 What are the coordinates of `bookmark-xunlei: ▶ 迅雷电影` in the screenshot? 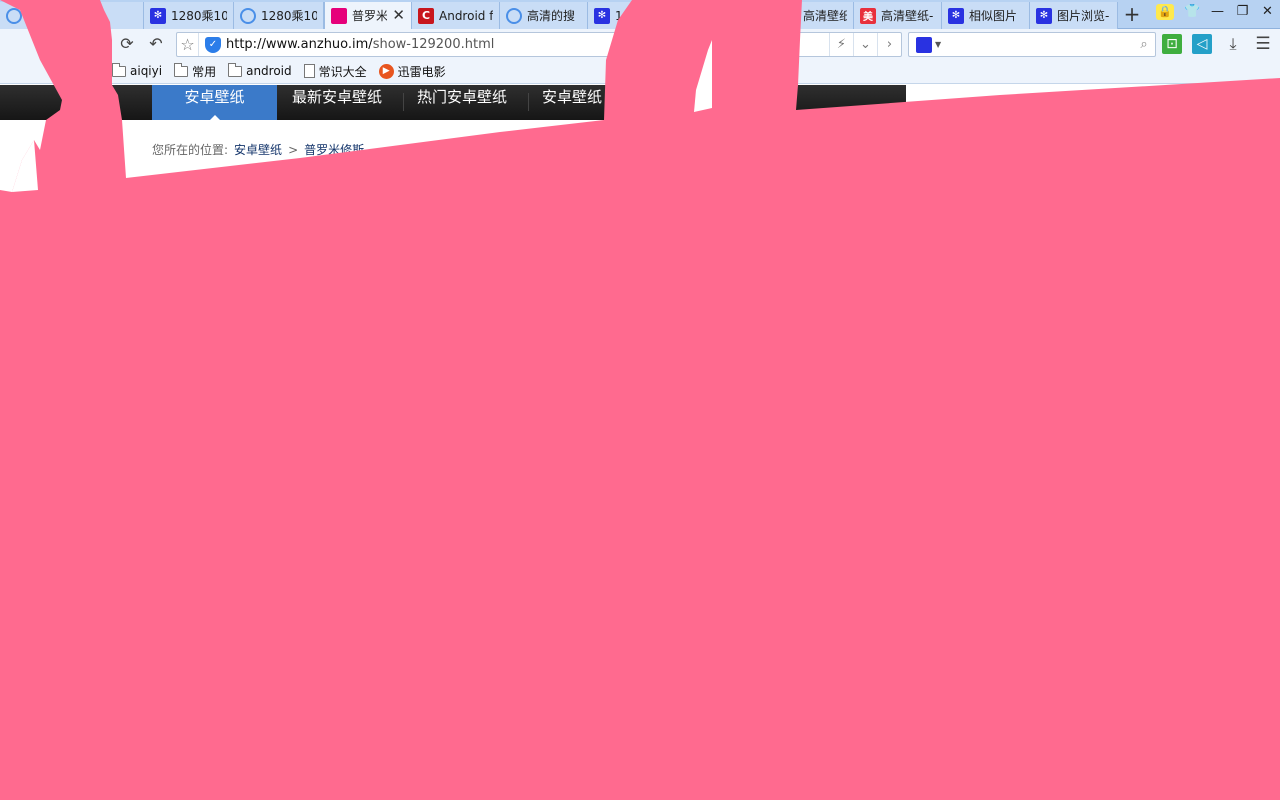 It's located at (412, 71).